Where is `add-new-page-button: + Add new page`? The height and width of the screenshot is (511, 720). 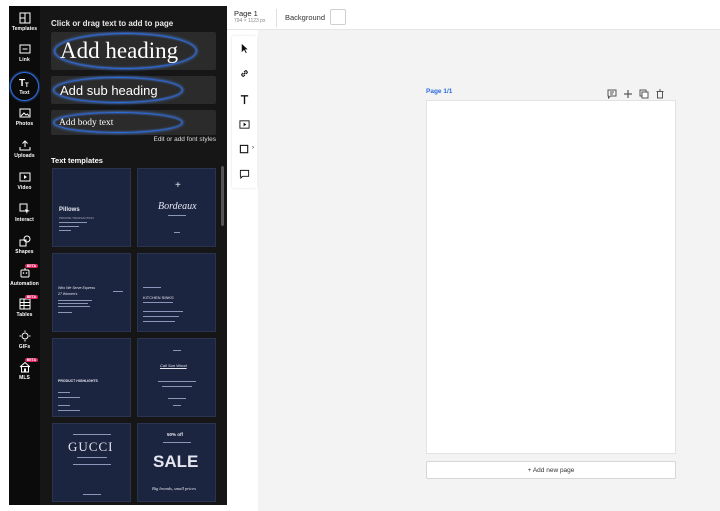
add-new-page-button: + Add new page is located at coordinates (551, 470).